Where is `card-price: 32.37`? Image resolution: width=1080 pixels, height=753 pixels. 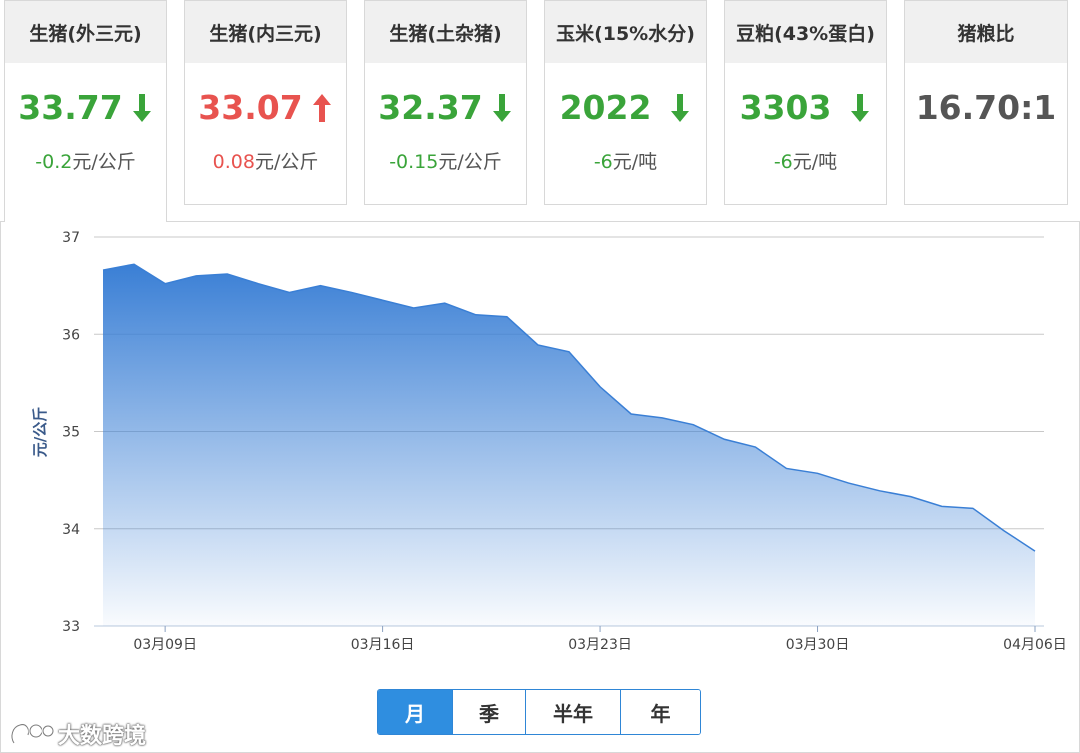
card-price: 32.37 is located at coordinates (430, 107).